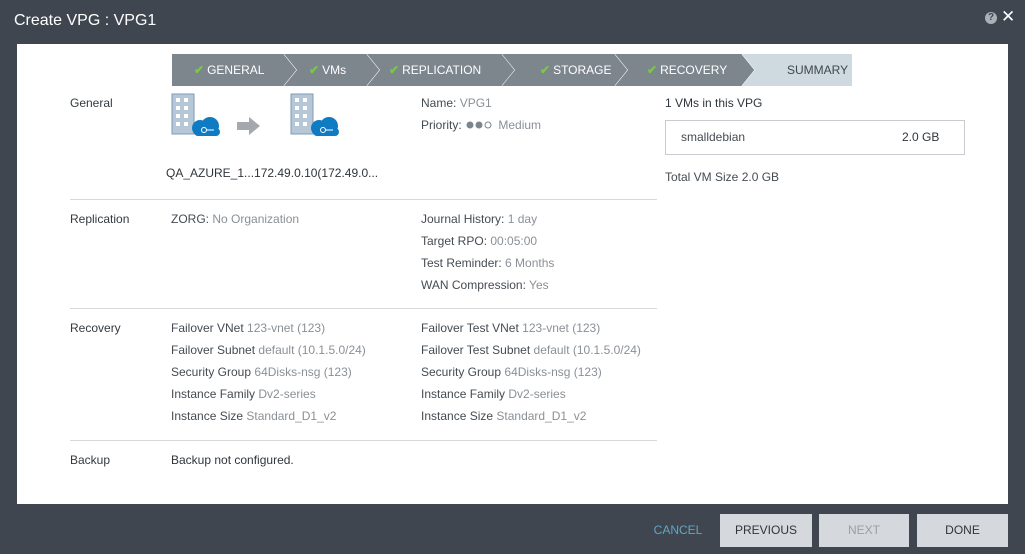  Describe the element at coordinates (441, 125) in the screenshot. I see `priority-label: Priority:` at that location.